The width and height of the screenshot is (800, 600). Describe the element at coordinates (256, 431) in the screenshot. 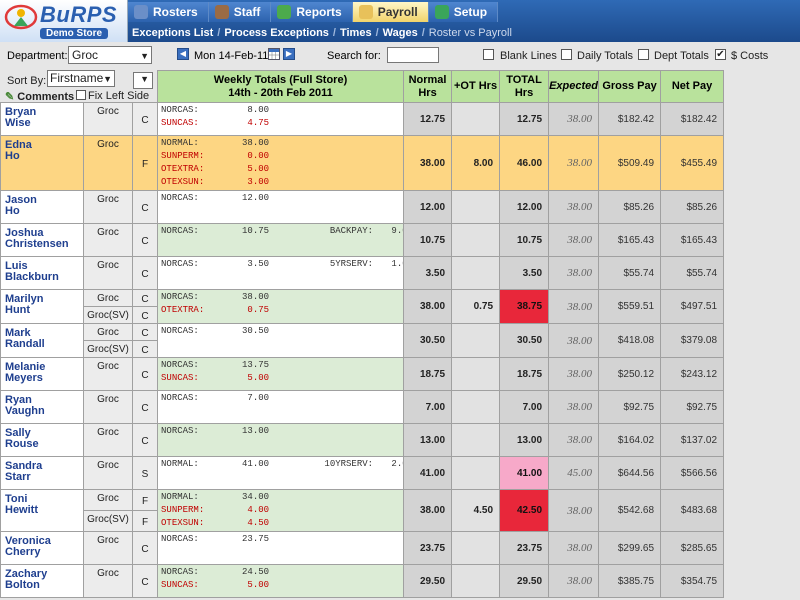

I see `pay-code-hours: 13.00` at that location.